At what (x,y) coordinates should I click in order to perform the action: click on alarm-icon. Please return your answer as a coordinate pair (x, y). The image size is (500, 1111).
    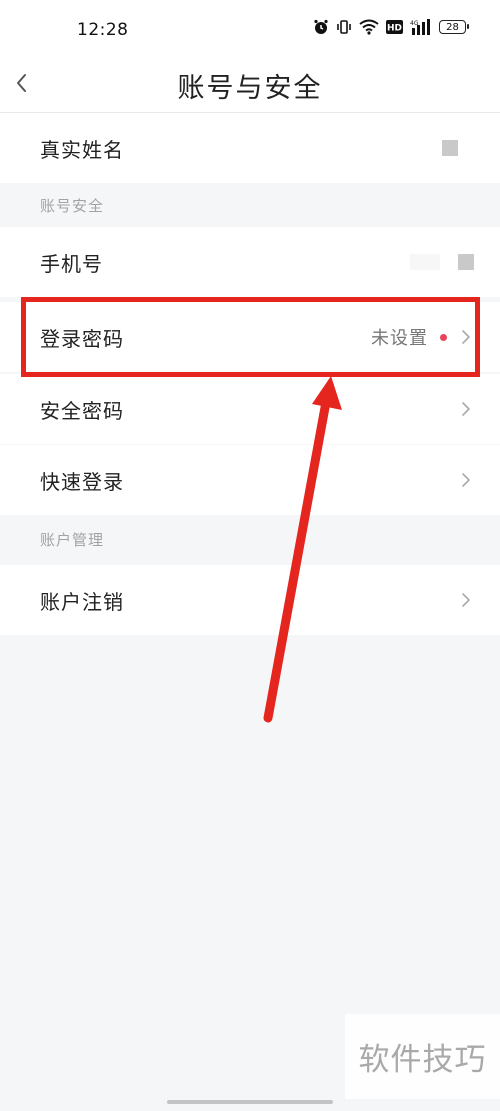
    Looking at the image, I should click on (321, 26).